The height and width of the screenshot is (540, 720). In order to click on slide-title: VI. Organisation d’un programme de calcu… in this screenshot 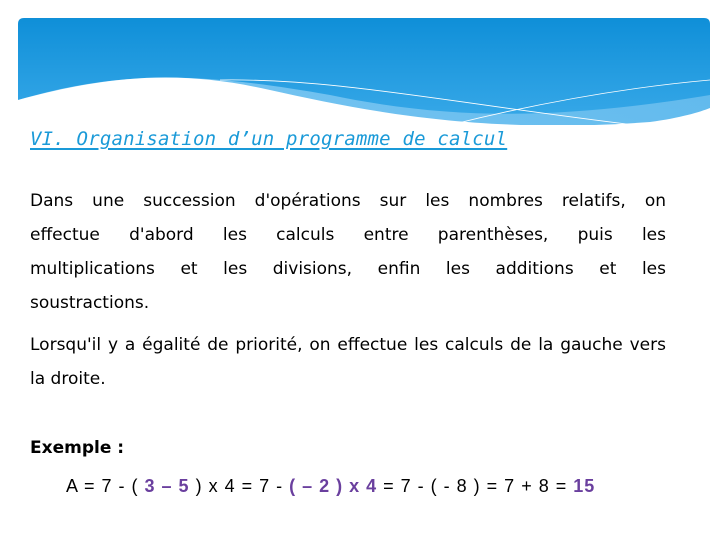, I will do `click(269, 139)`.